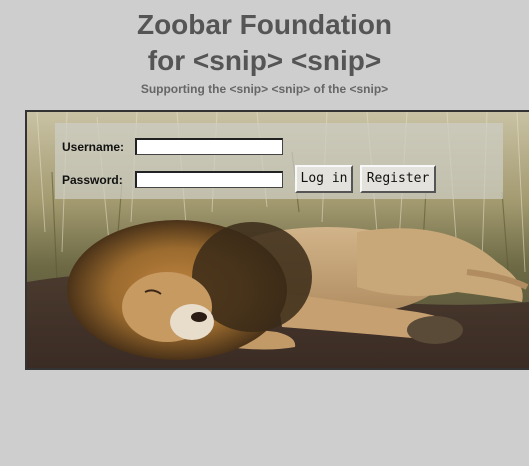 Image resolution: width=529 pixels, height=466 pixels. Describe the element at coordinates (209, 179) in the screenshot. I see `password-input` at that location.